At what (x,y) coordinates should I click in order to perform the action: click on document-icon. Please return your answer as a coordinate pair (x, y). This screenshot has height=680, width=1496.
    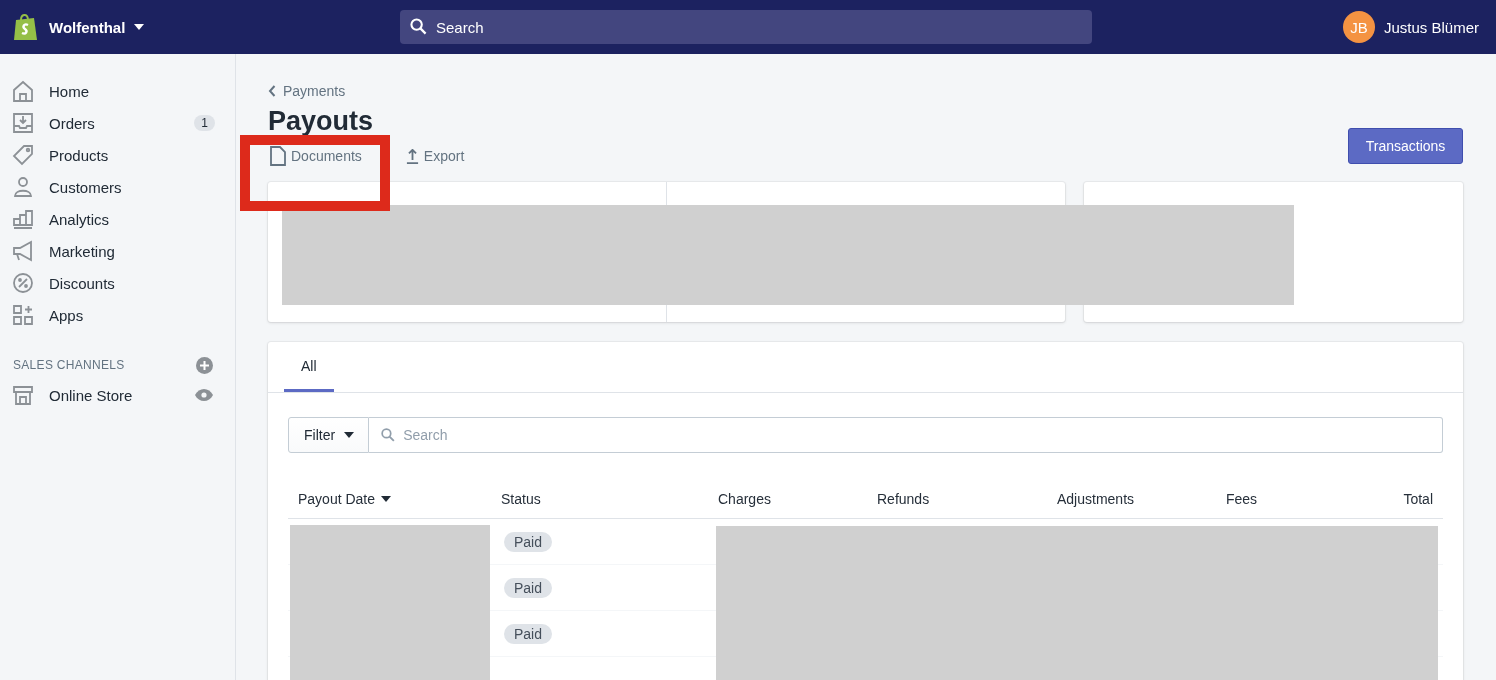
    Looking at the image, I should click on (278, 156).